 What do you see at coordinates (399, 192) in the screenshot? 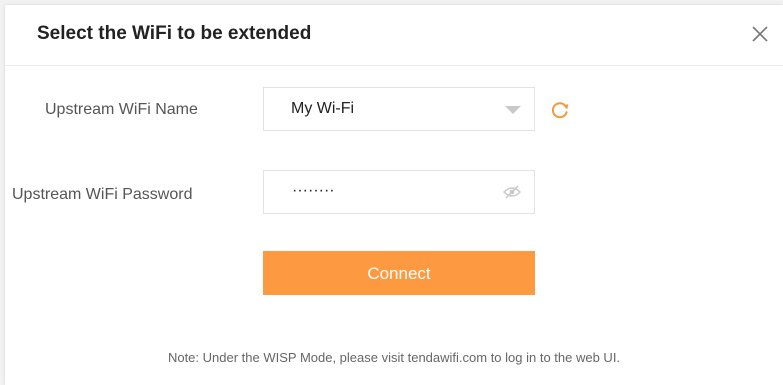
I see `upstream-wifi-password-field: ········` at bounding box center [399, 192].